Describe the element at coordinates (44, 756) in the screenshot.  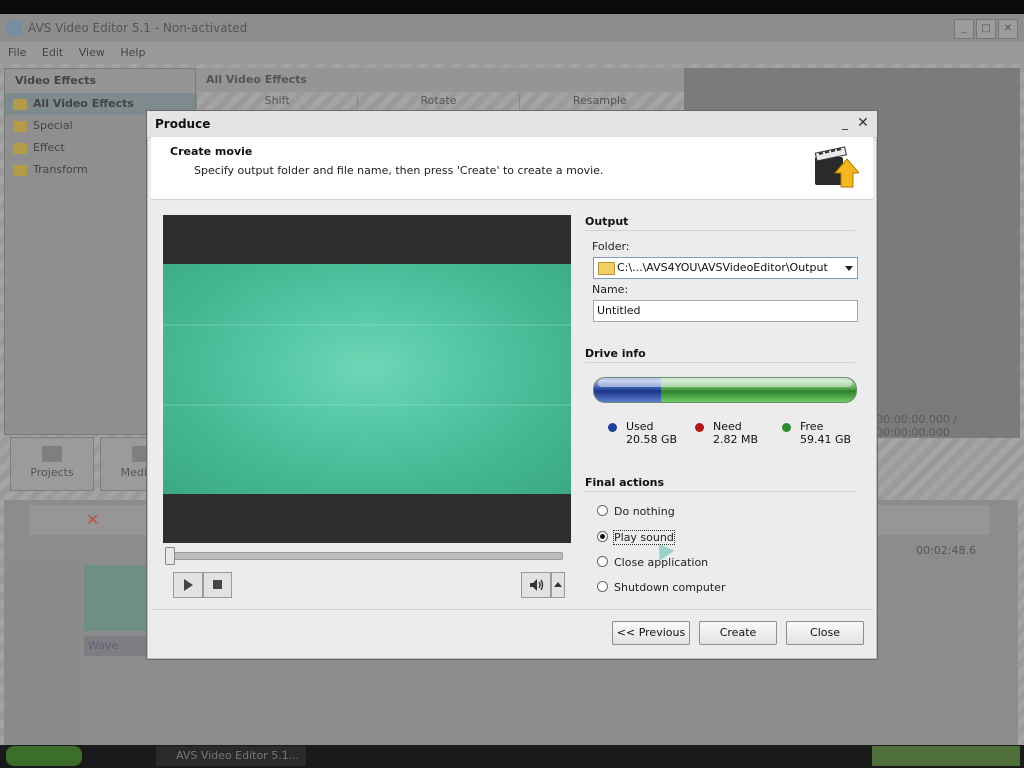
I see `start-button` at that location.